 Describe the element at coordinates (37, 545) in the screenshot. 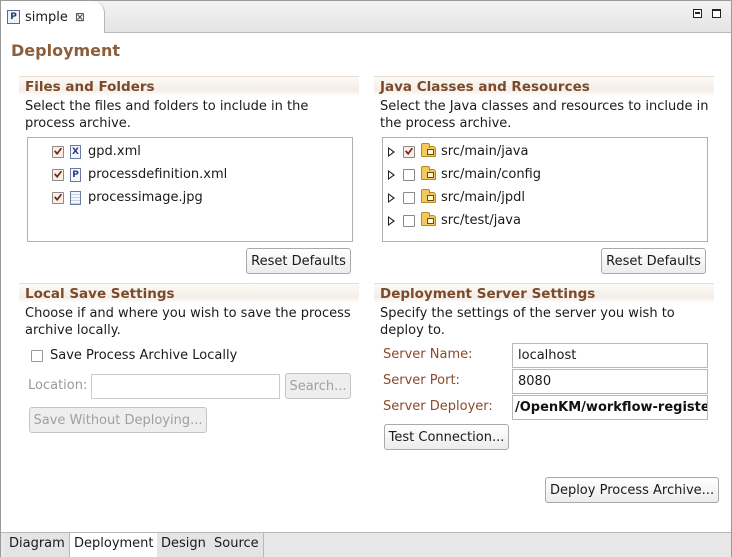

I see `tab-diagram: Diagram` at that location.